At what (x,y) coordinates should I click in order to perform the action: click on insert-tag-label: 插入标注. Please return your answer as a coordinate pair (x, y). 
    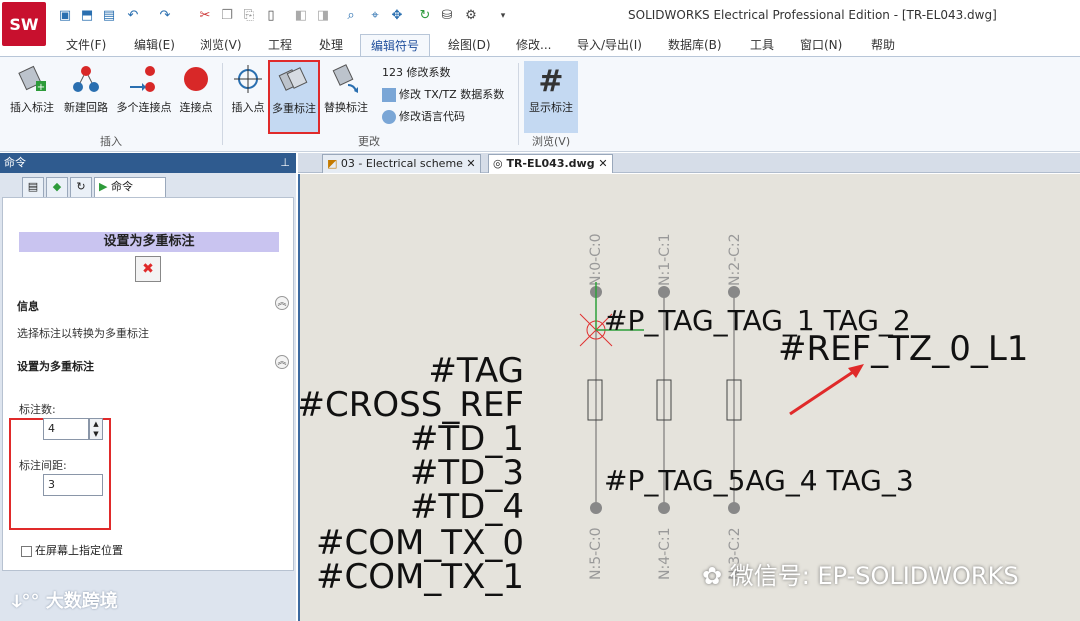
    Looking at the image, I should click on (32, 107).